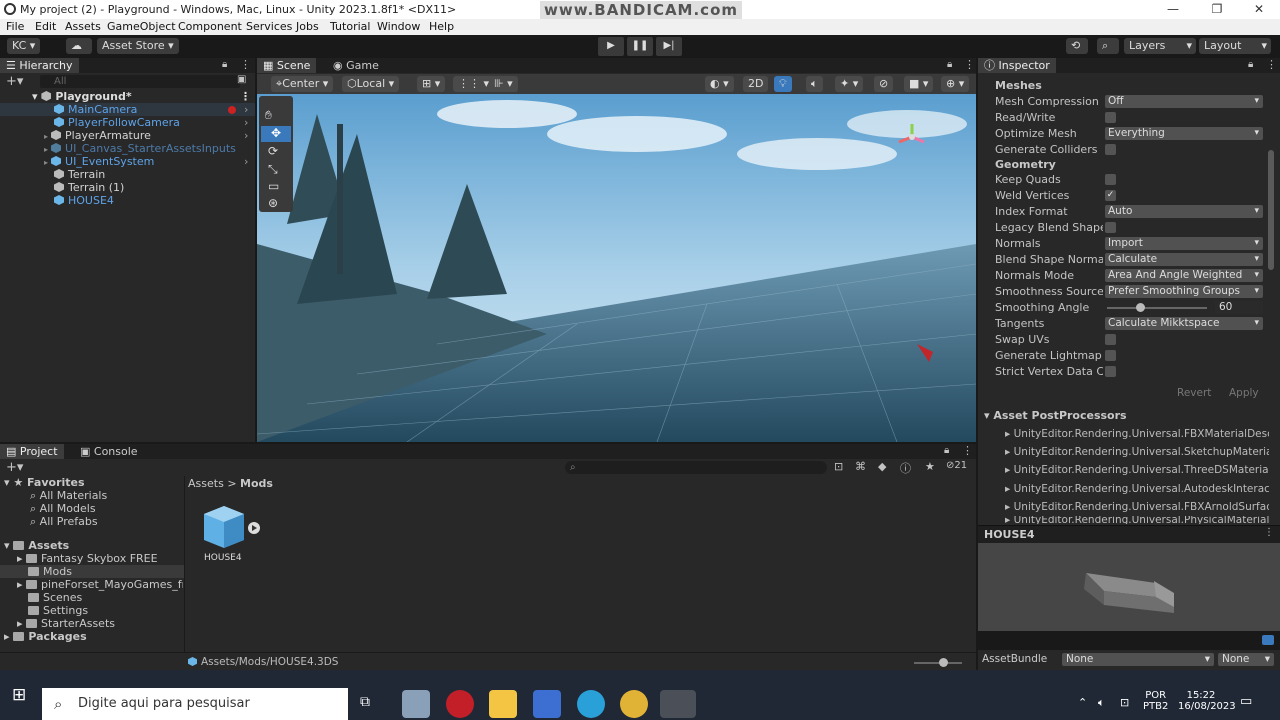  I want to click on scale-tool-icon: ⤡, so click(273, 169).